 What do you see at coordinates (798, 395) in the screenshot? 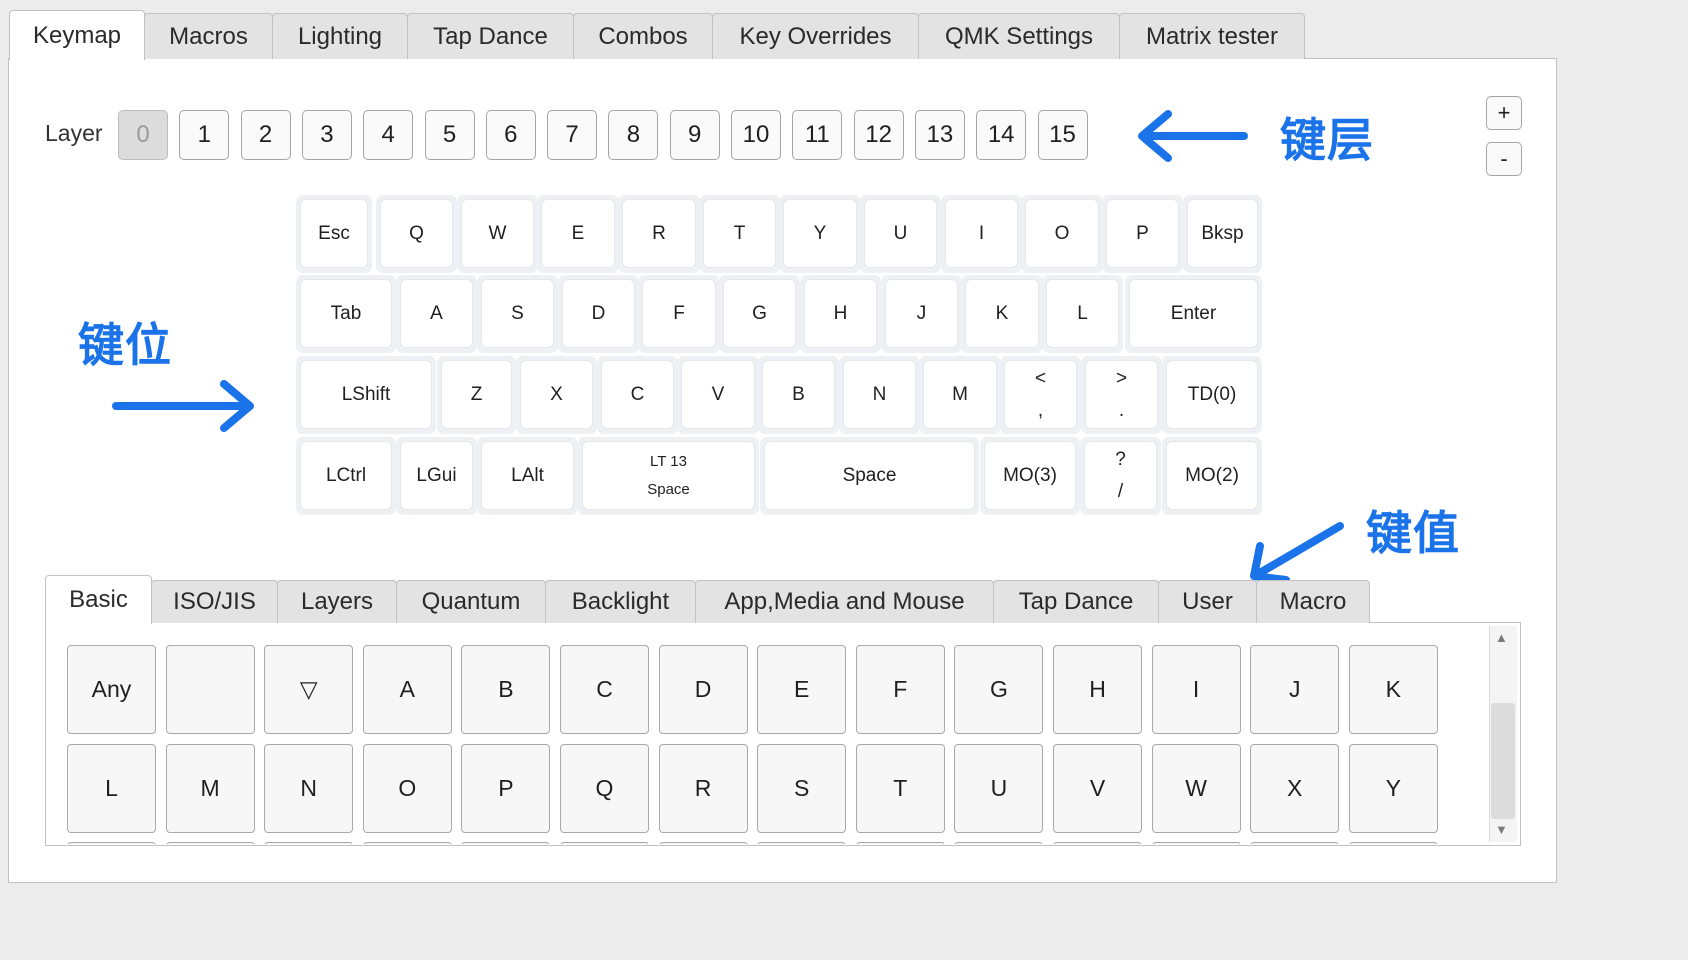
I see `keyboard-key-b: B` at bounding box center [798, 395].